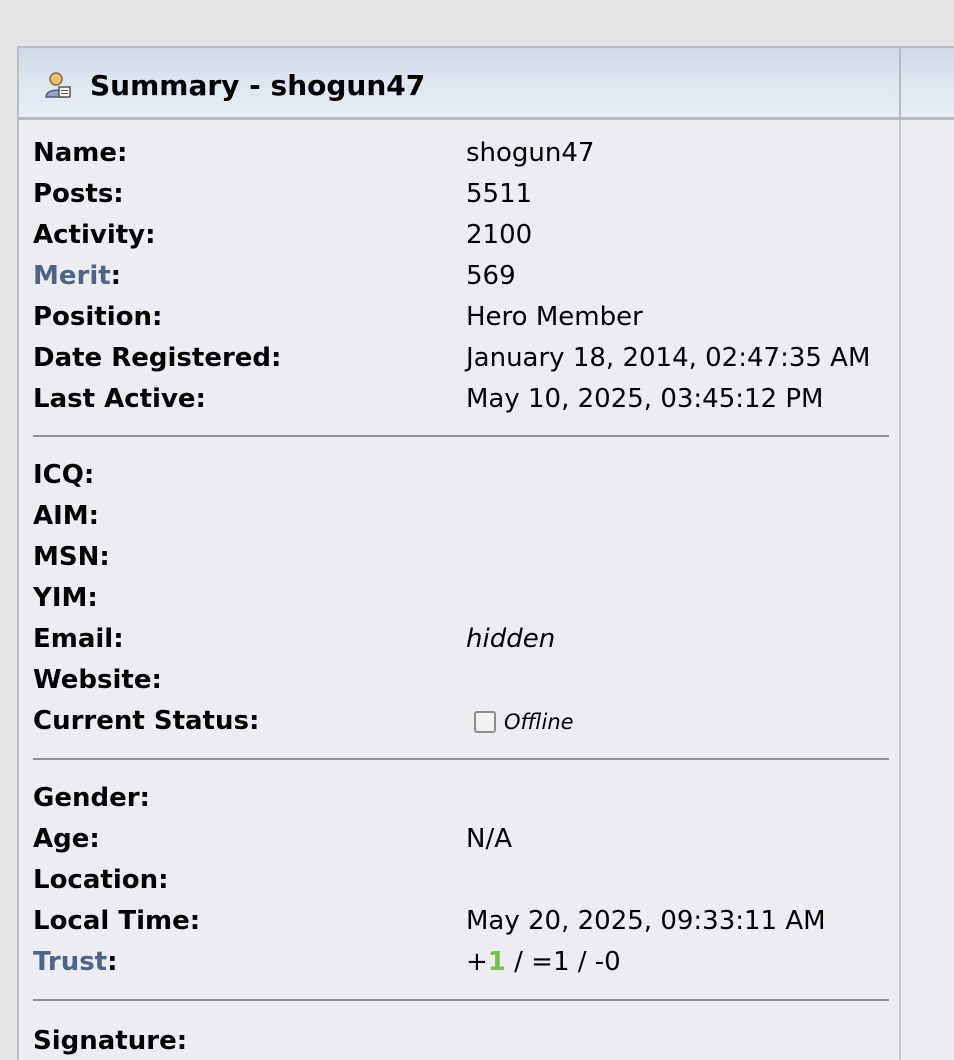  I want to click on row-posts: Posts: 5511, so click(463, 194).